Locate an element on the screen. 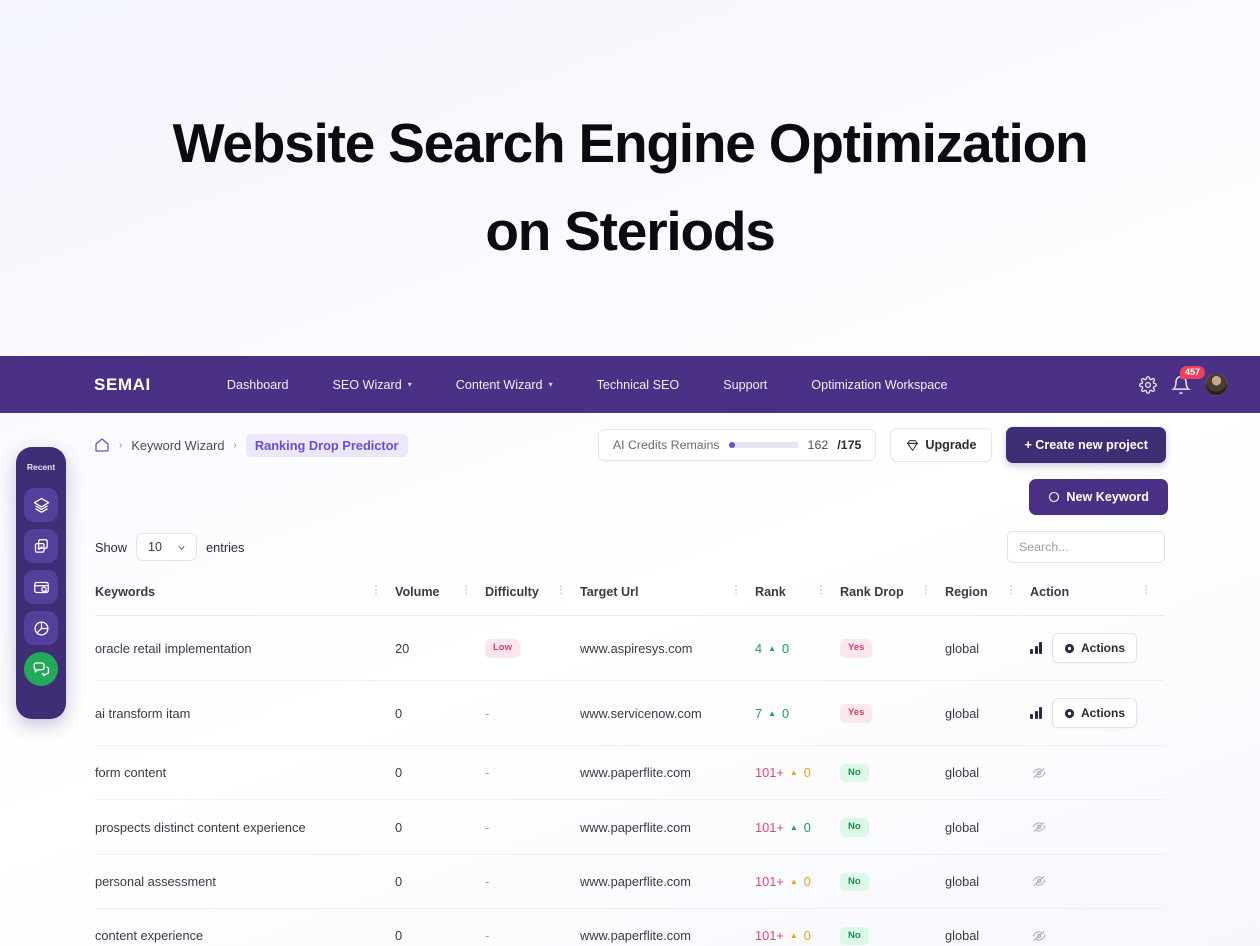  cell-difficulty-wrap: - is located at coordinates (532, 827).